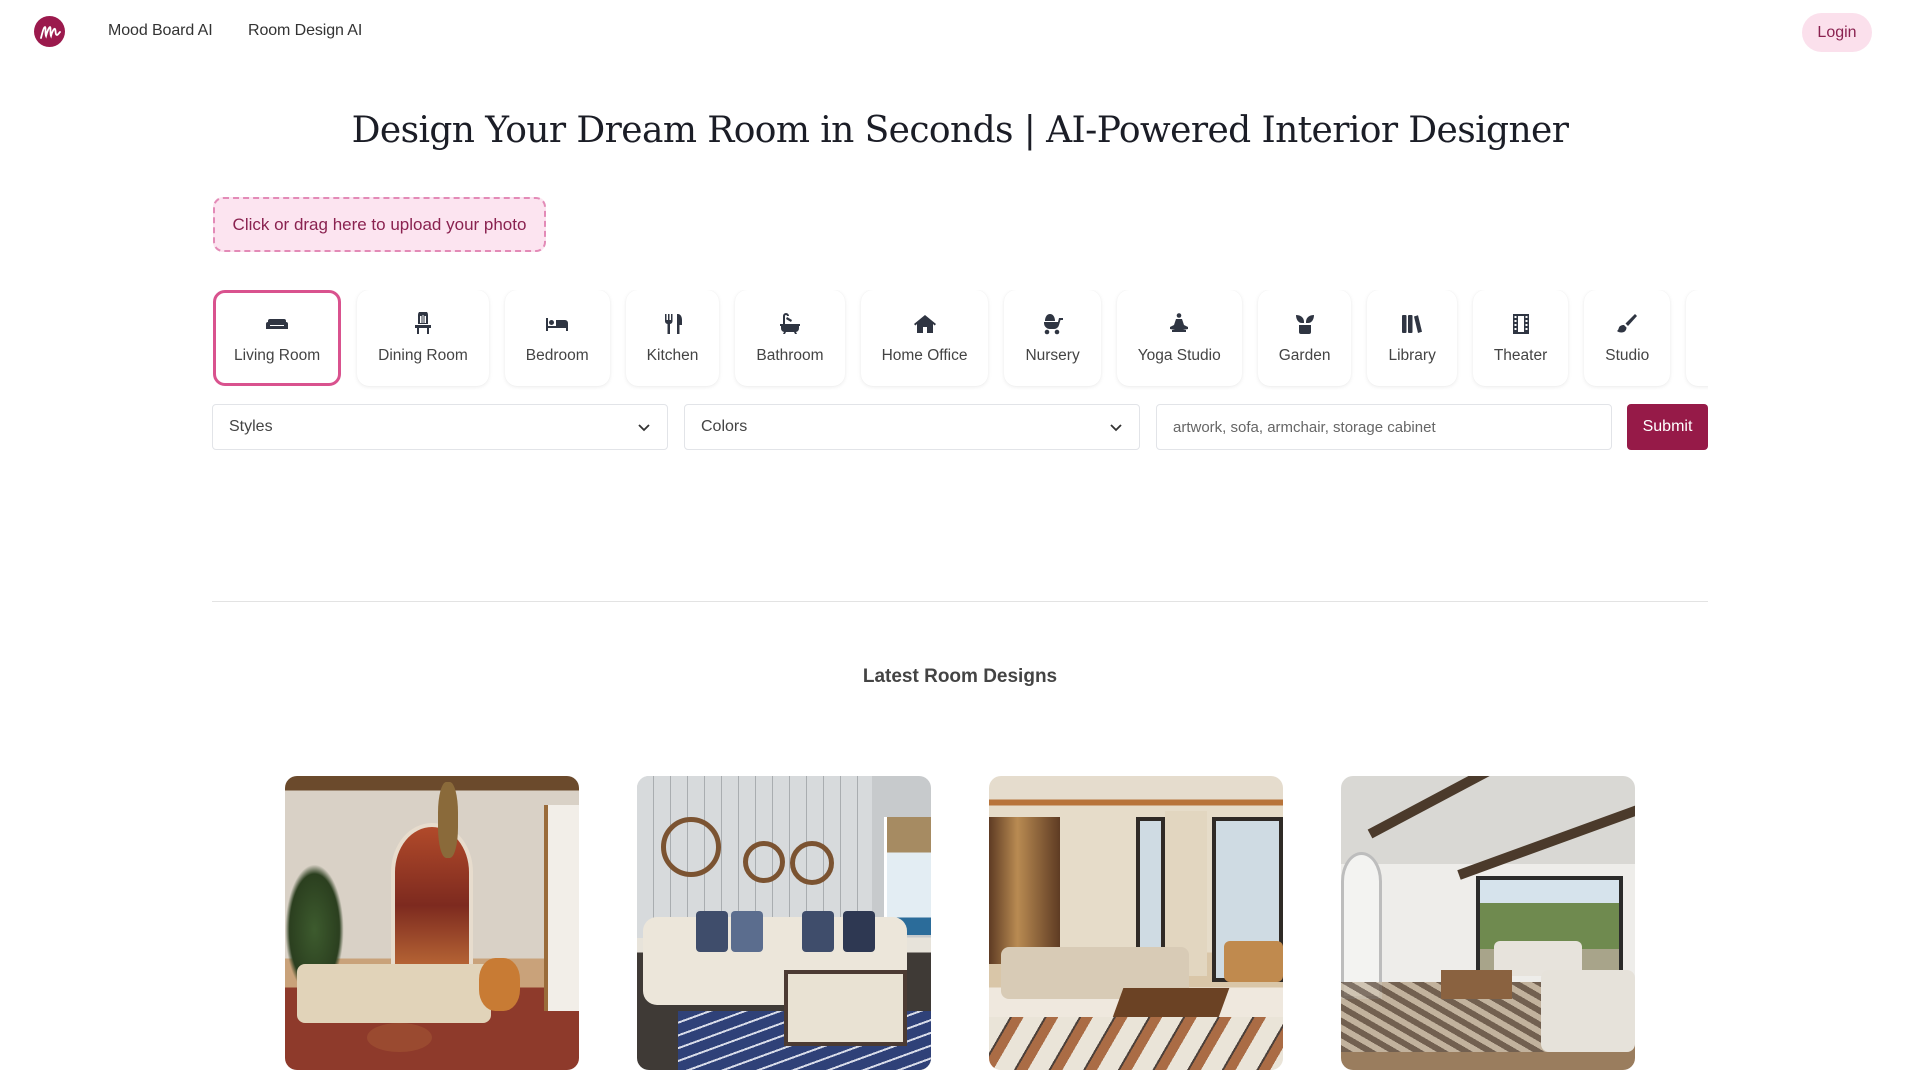 This screenshot has height=1080, width=1920. I want to click on logo, so click(49, 31).